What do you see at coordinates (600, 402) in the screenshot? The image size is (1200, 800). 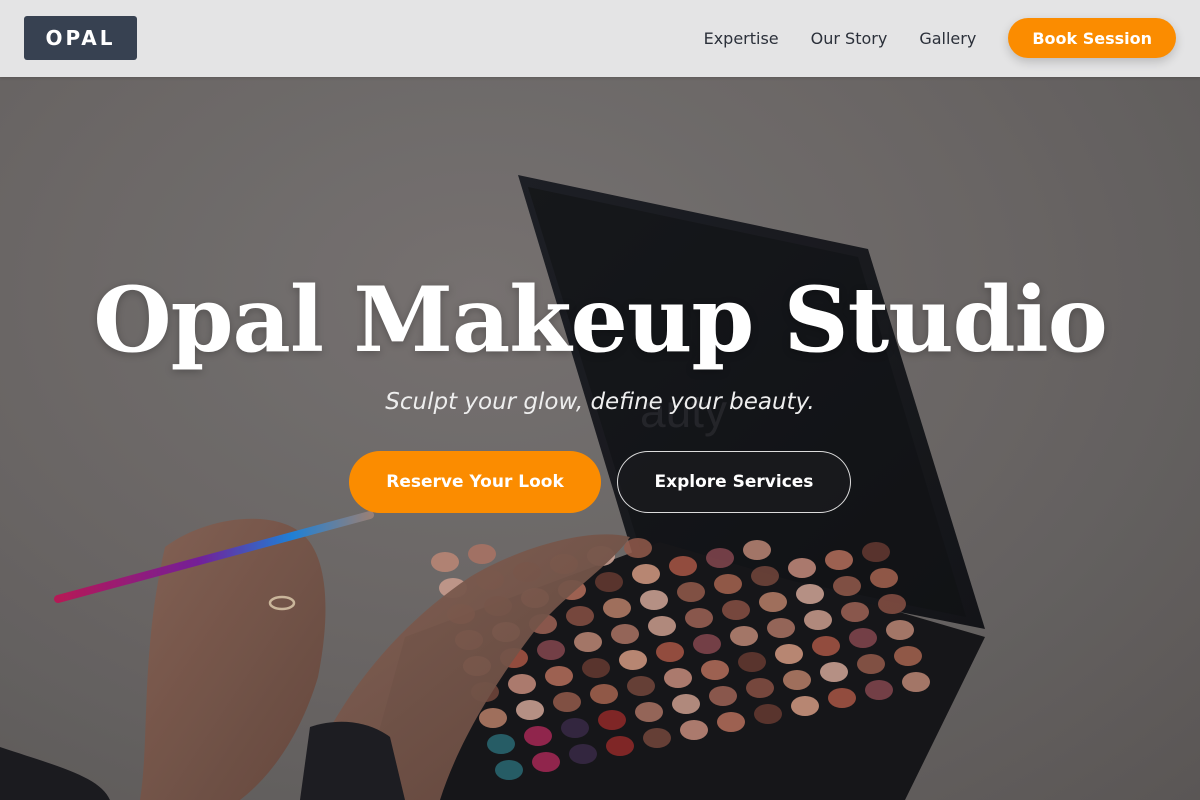 I see `hero-subtitle: Sculpt your glow, define your beauty.` at bounding box center [600, 402].